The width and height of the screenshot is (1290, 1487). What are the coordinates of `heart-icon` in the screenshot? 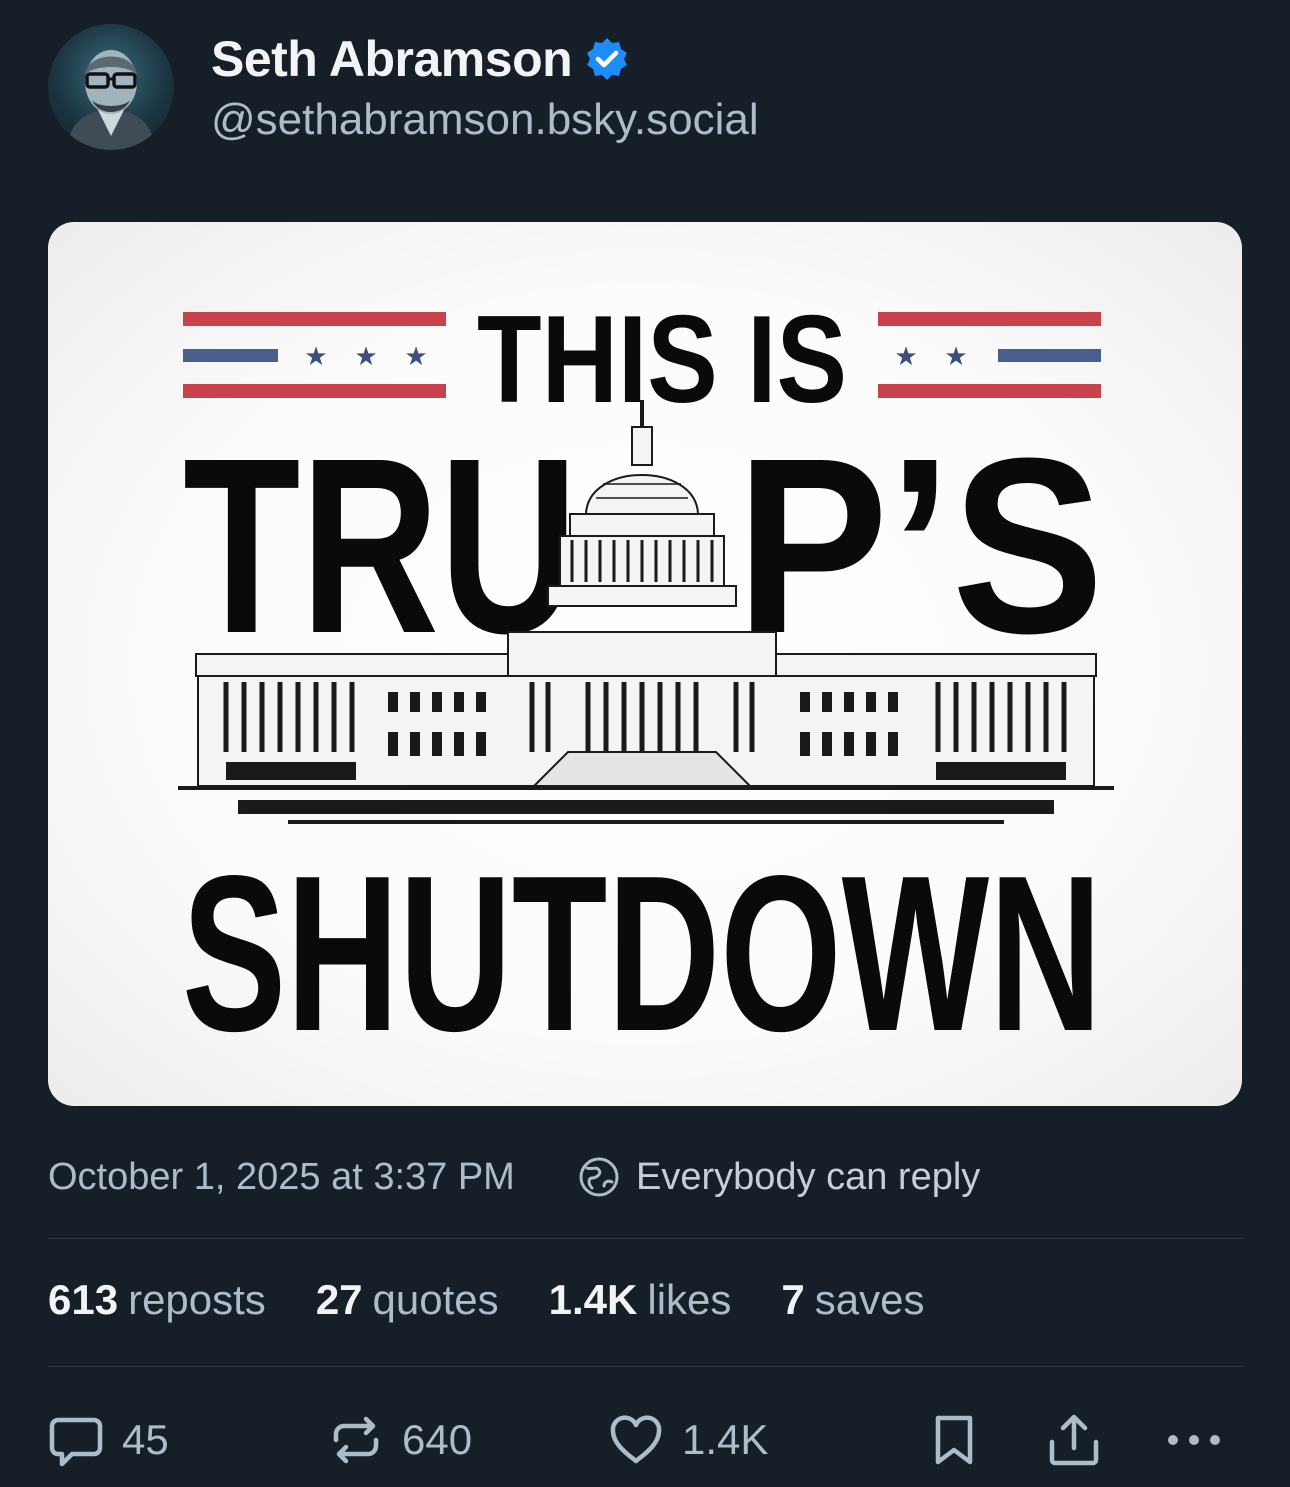 It's located at (636, 1439).